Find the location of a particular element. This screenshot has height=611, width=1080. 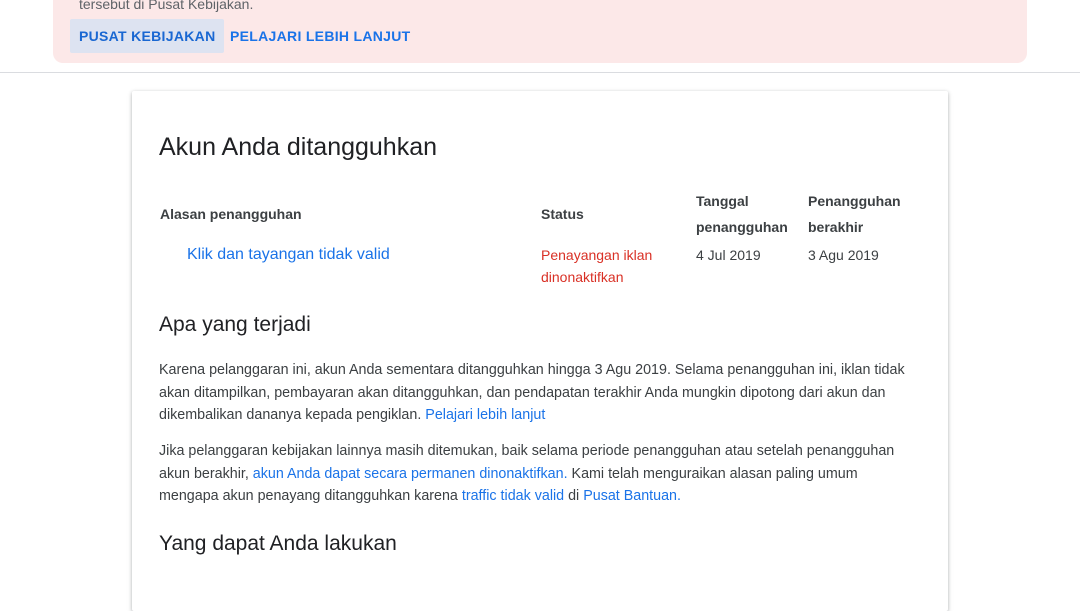

header-reason: Alasan penangguhan is located at coordinates (231, 214).